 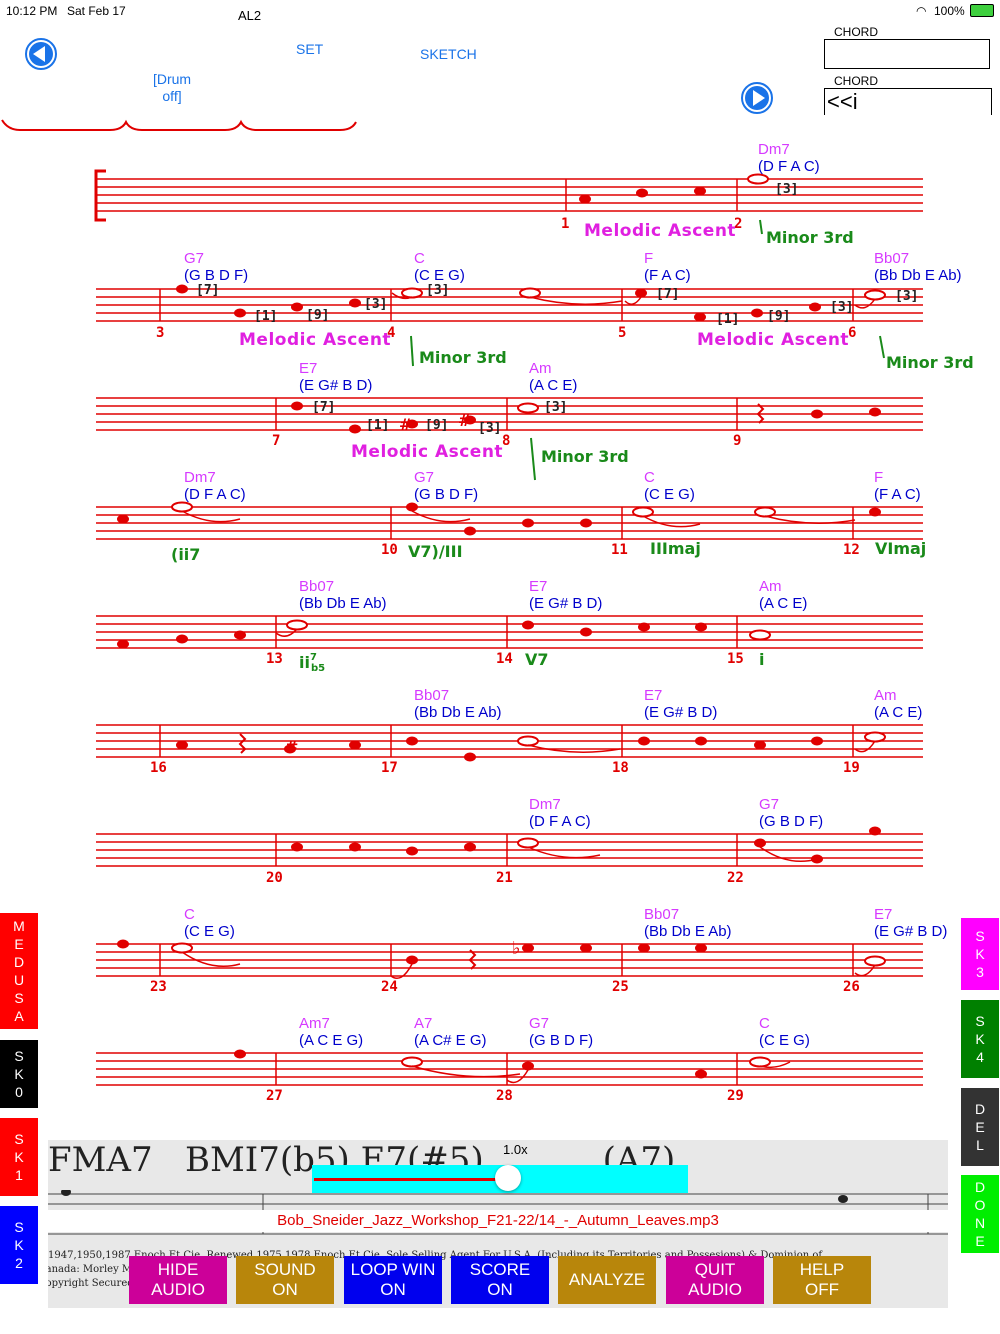 What do you see at coordinates (463, 357) in the screenshot?
I see `annotation-minor-3rd: Minor 3rd` at bounding box center [463, 357].